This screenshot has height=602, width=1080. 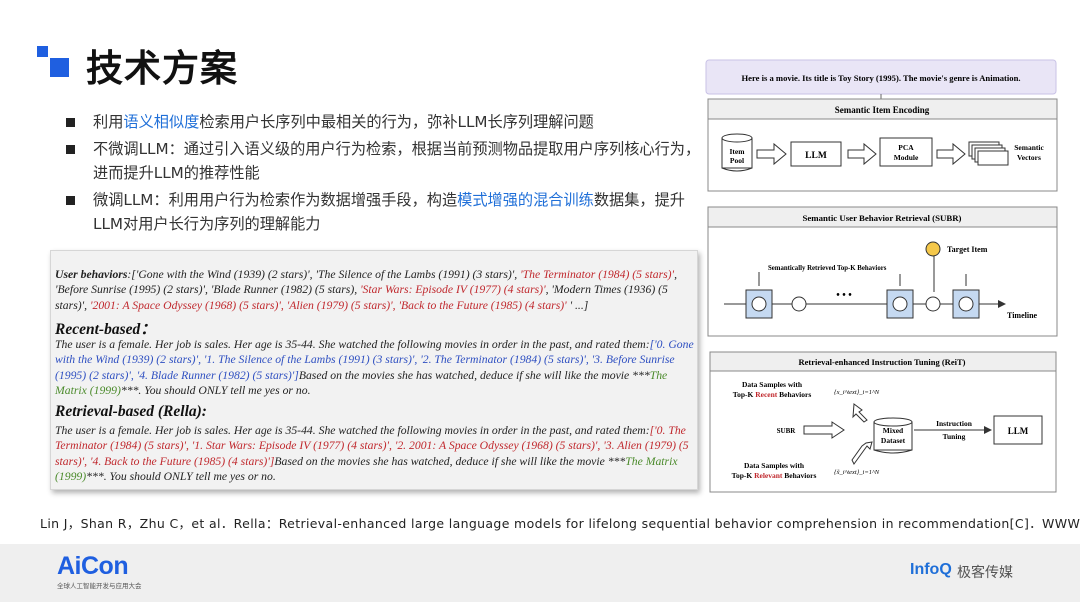 I want to click on instruction-tuning-label: Instruction, so click(x=954, y=423).